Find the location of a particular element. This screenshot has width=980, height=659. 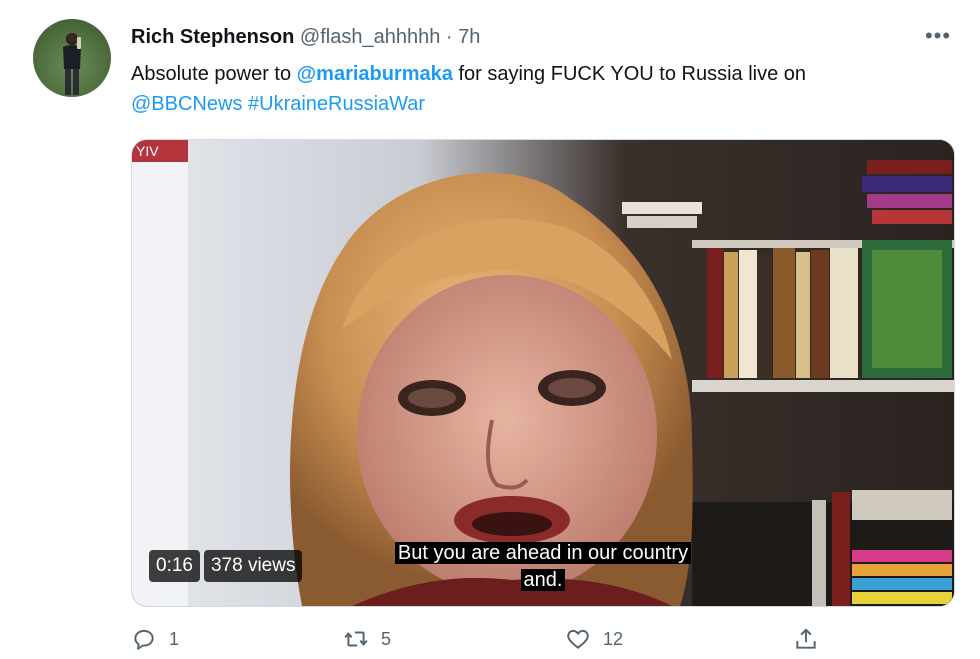

retweet-button: 5 is located at coordinates (367, 639).